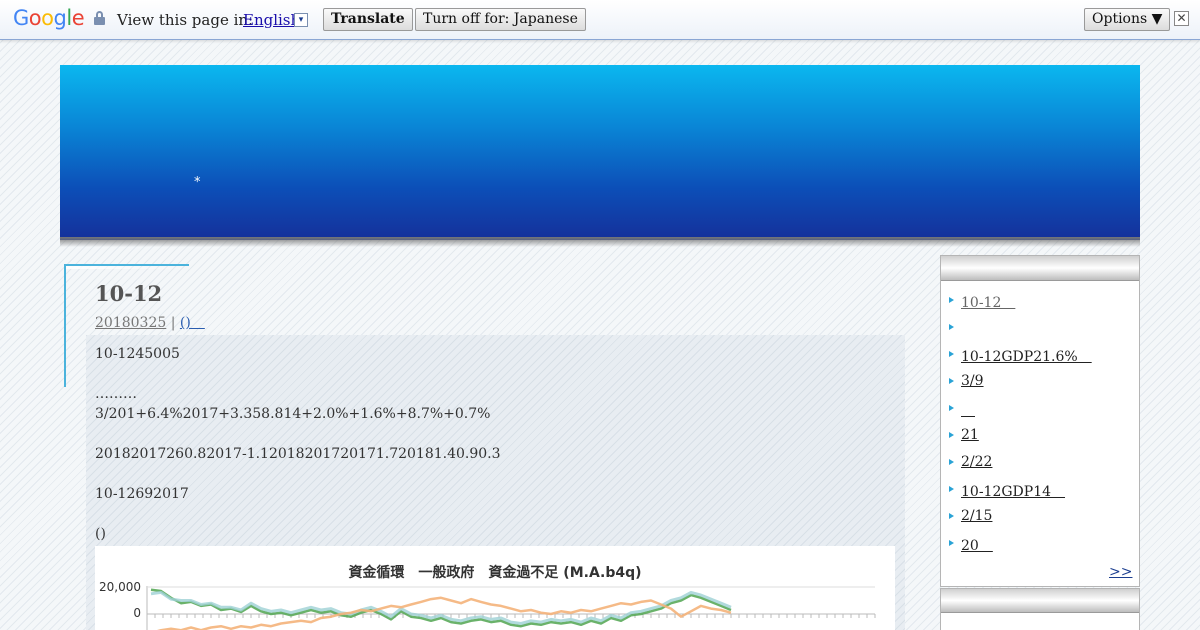 The height and width of the screenshot is (630, 1200). I want to click on sidebar-item-link: 10-12GDP14, so click(1013, 491).